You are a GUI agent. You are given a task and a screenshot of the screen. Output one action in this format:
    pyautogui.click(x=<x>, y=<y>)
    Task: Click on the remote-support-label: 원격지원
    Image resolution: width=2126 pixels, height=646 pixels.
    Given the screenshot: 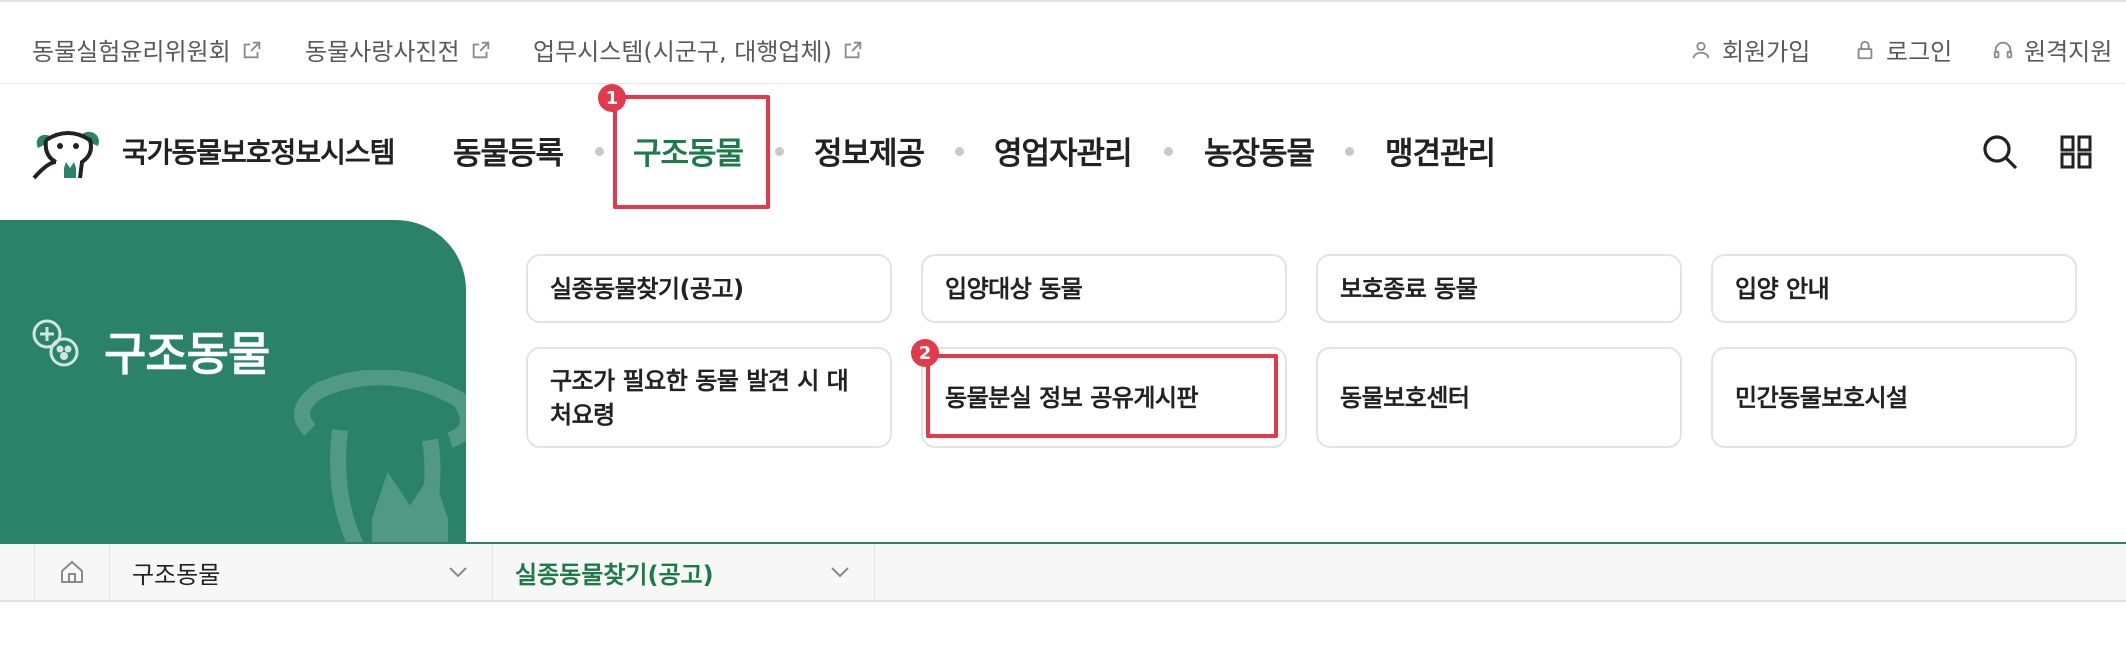 What is the action you would take?
    pyautogui.click(x=2068, y=52)
    